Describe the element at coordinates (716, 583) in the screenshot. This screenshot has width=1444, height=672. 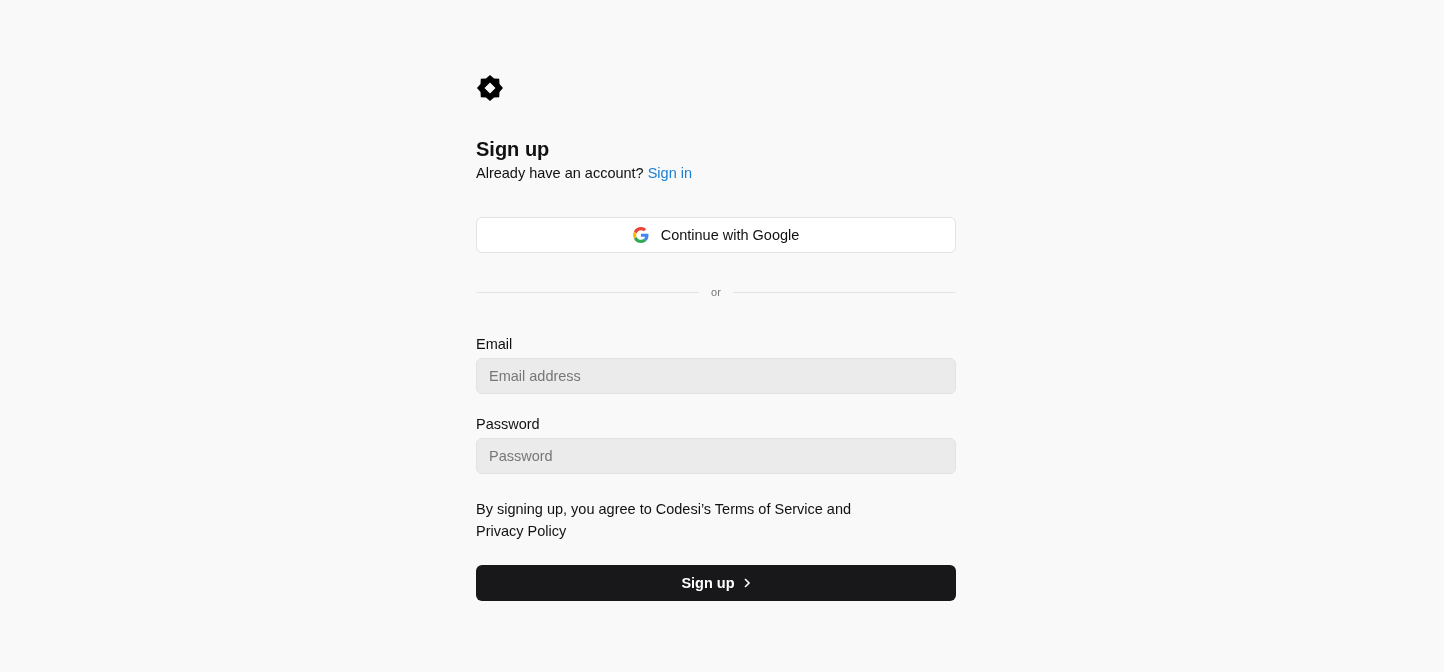
I see `sign-up-button: Sign up` at that location.